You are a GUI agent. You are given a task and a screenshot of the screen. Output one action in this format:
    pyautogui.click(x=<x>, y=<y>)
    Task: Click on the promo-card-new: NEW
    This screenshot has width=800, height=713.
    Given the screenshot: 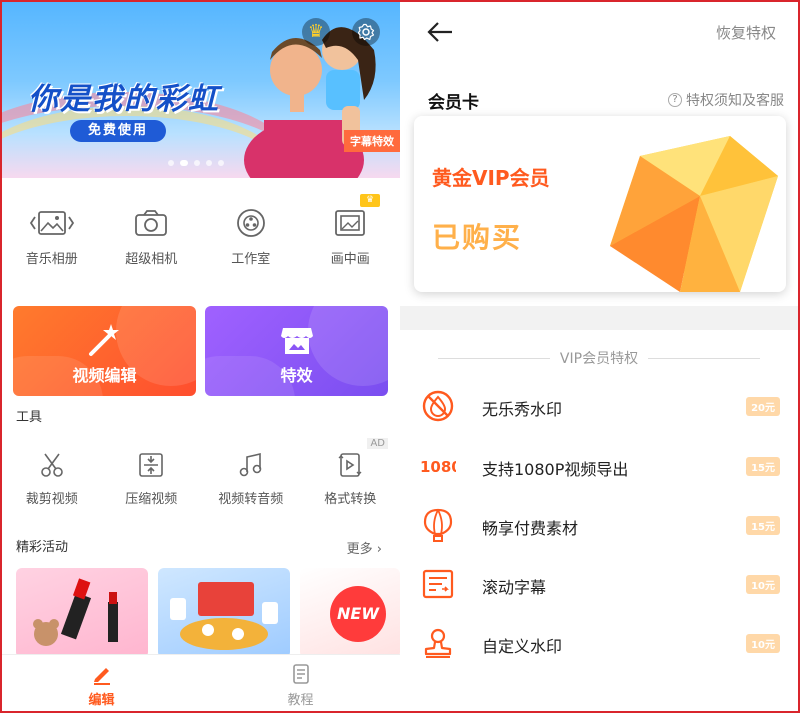 What is the action you would take?
    pyautogui.click(x=350, y=613)
    